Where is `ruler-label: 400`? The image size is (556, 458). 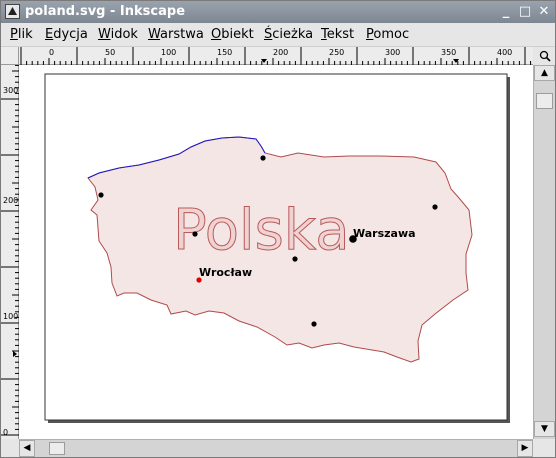 ruler-label: 400 is located at coordinates (504, 52).